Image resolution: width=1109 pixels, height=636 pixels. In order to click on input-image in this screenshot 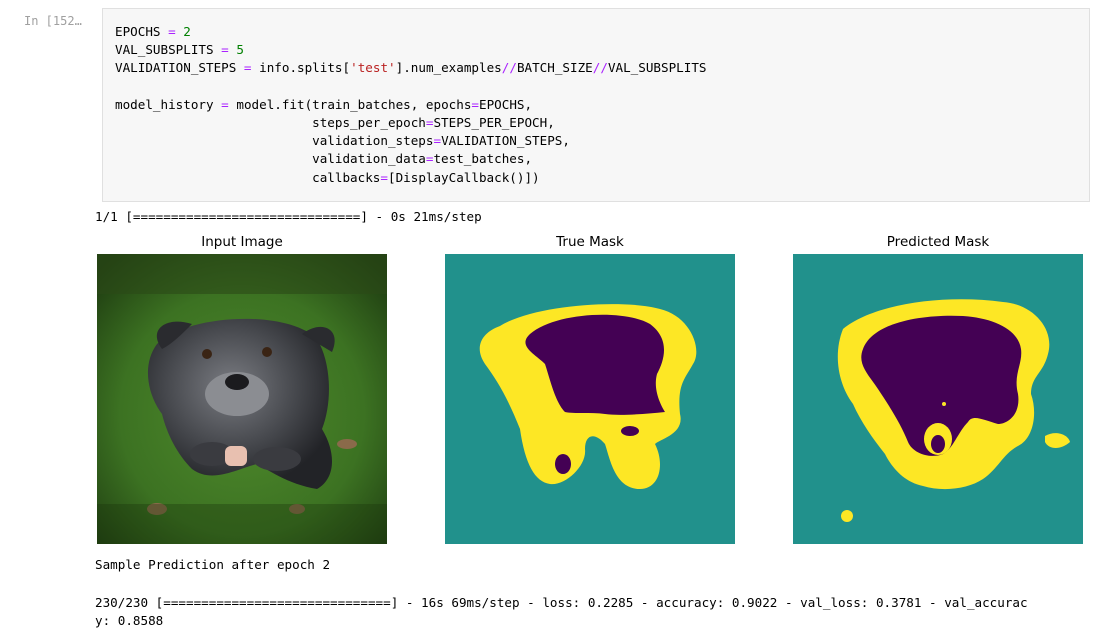, I will do `click(242, 399)`.